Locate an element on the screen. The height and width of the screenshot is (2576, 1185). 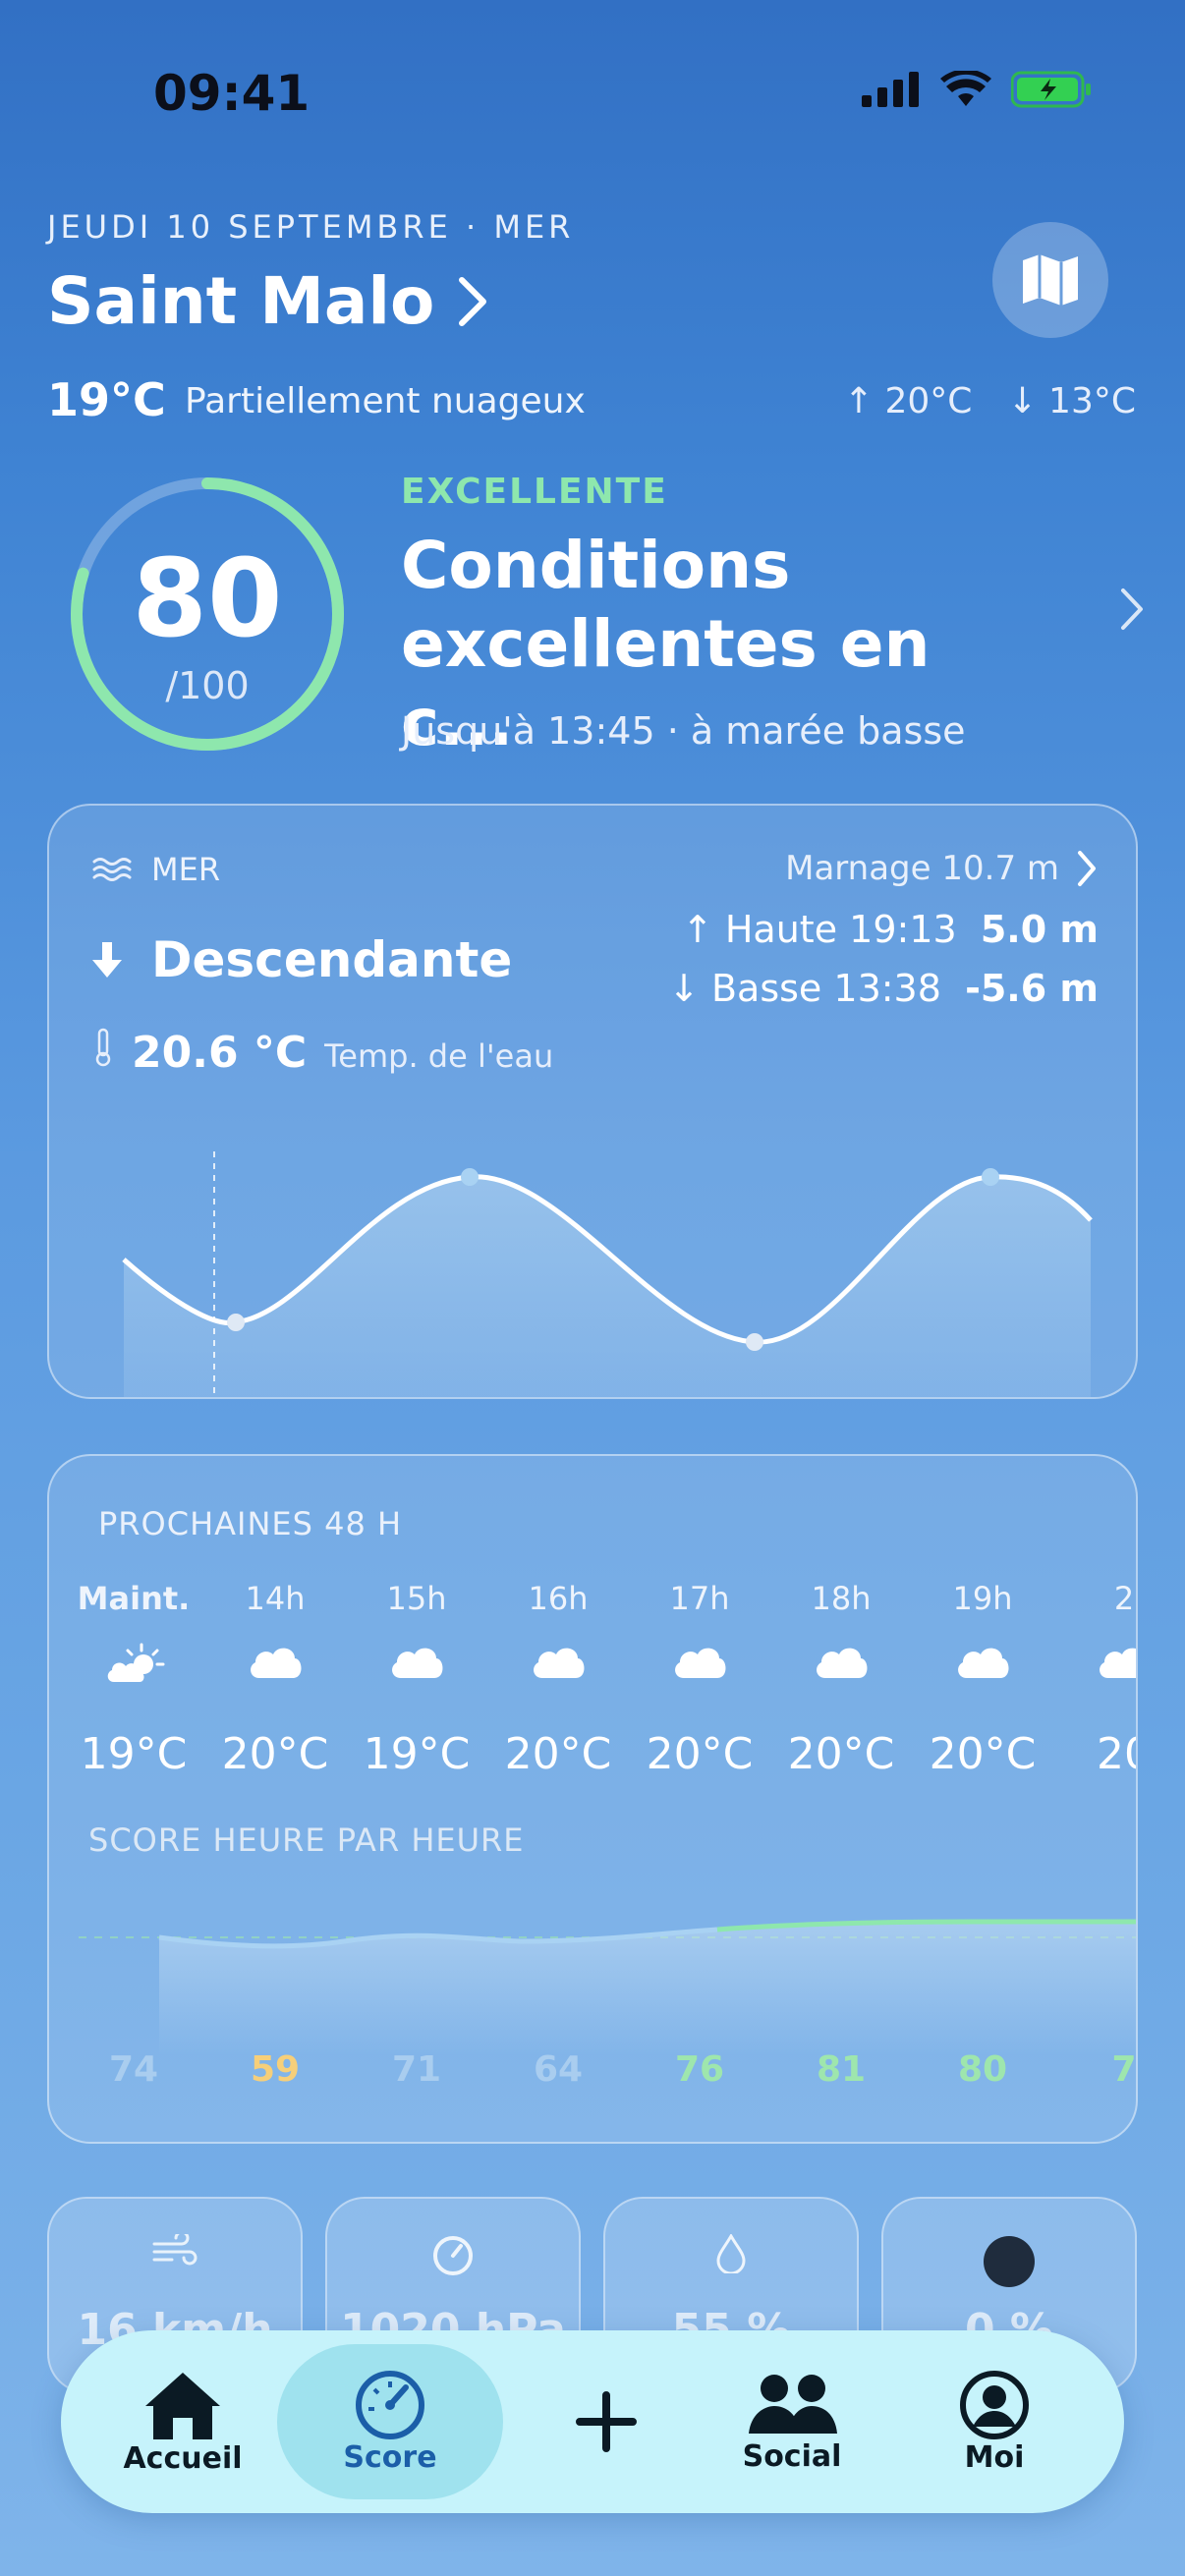
nav-score-label: Score is located at coordinates (390, 2457).